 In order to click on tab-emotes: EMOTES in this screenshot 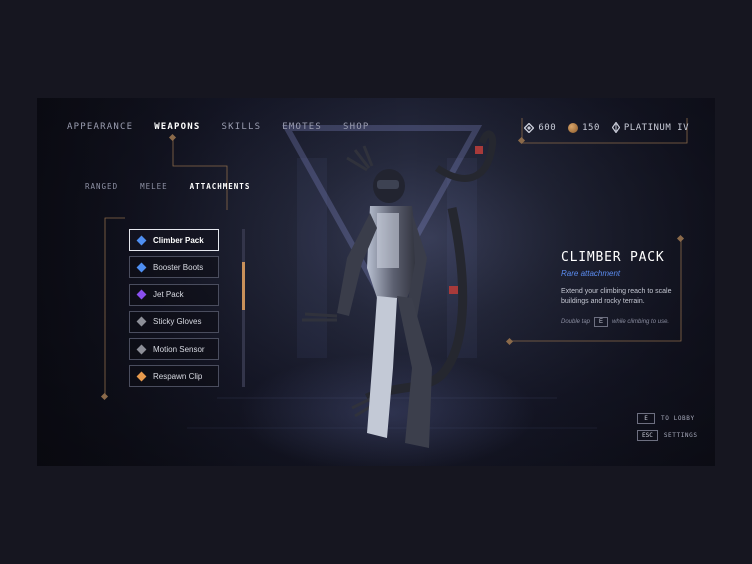, I will do `click(302, 127)`.